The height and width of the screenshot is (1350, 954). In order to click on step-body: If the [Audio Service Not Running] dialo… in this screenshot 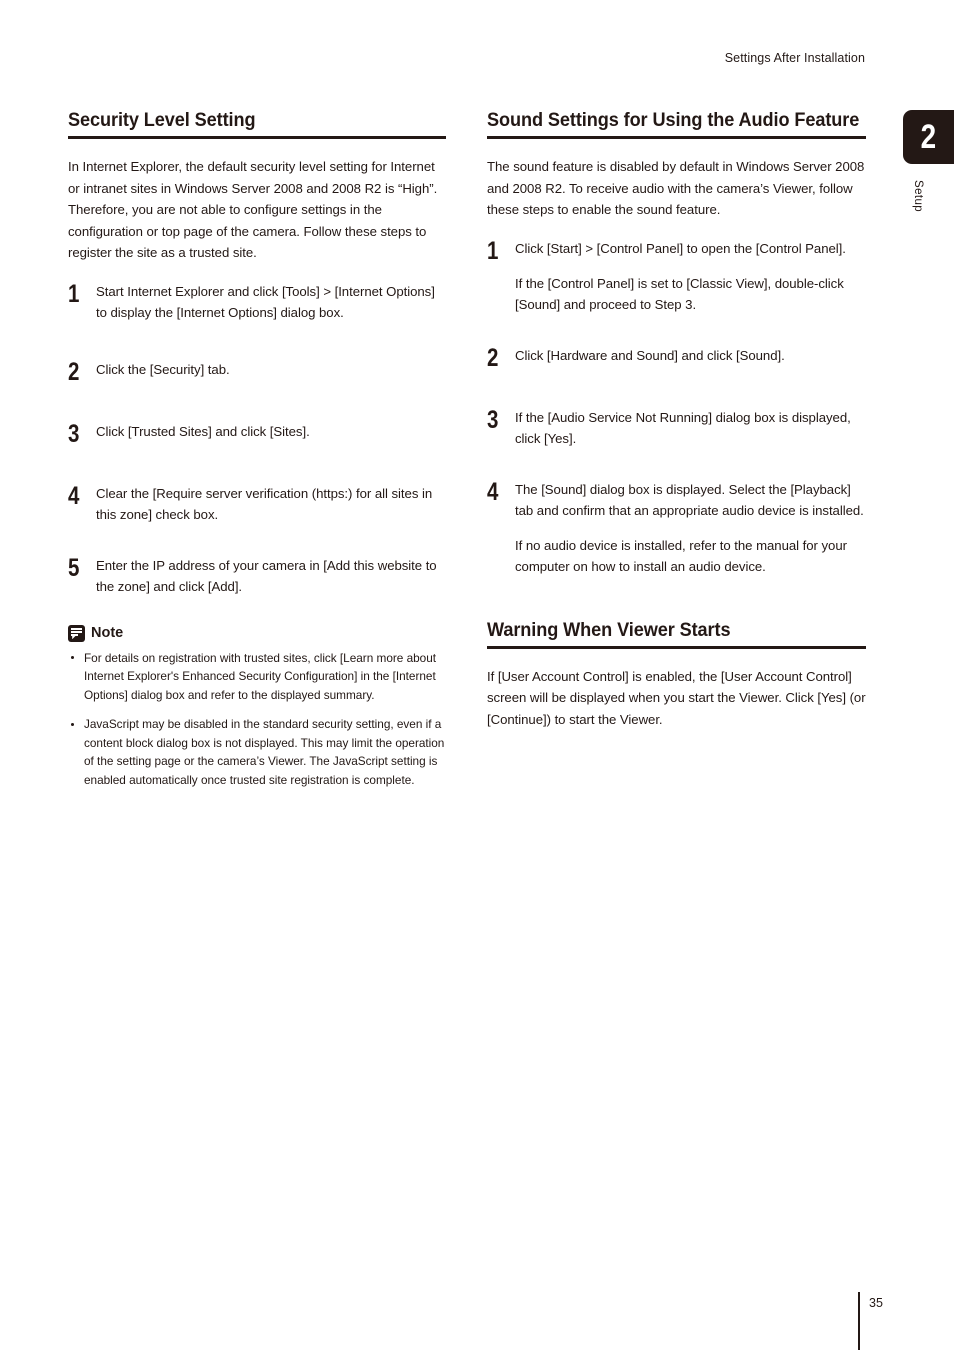, I will do `click(690, 428)`.